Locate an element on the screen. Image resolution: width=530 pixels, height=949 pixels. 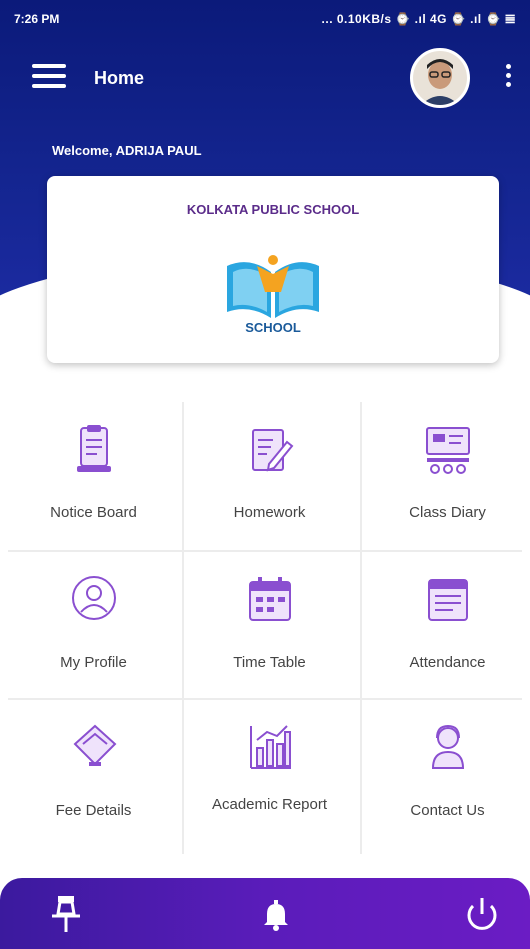
school-name: KOLKATA PUBLIC SCHOOL is located at coordinates (273, 209).